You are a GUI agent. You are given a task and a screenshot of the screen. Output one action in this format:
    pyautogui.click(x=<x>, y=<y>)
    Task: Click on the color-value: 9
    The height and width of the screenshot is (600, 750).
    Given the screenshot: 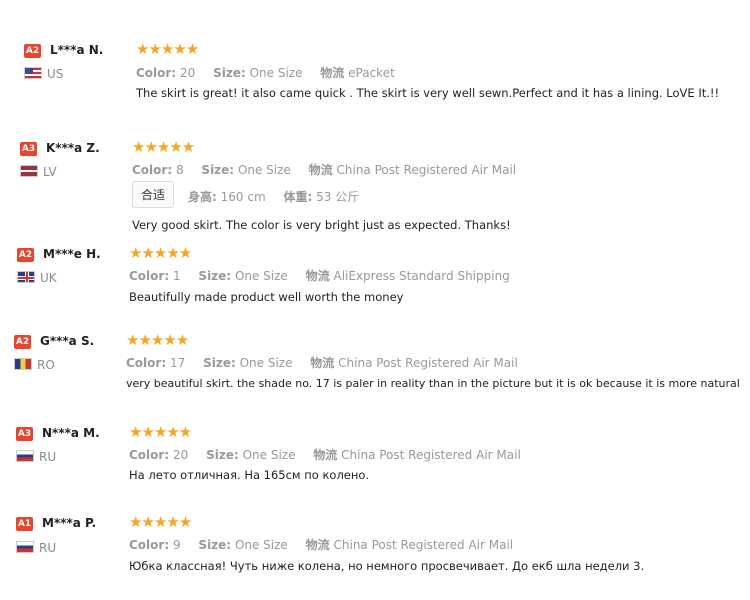 What is the action you would take?
    pyautogui.click(x=176, y=545)
    